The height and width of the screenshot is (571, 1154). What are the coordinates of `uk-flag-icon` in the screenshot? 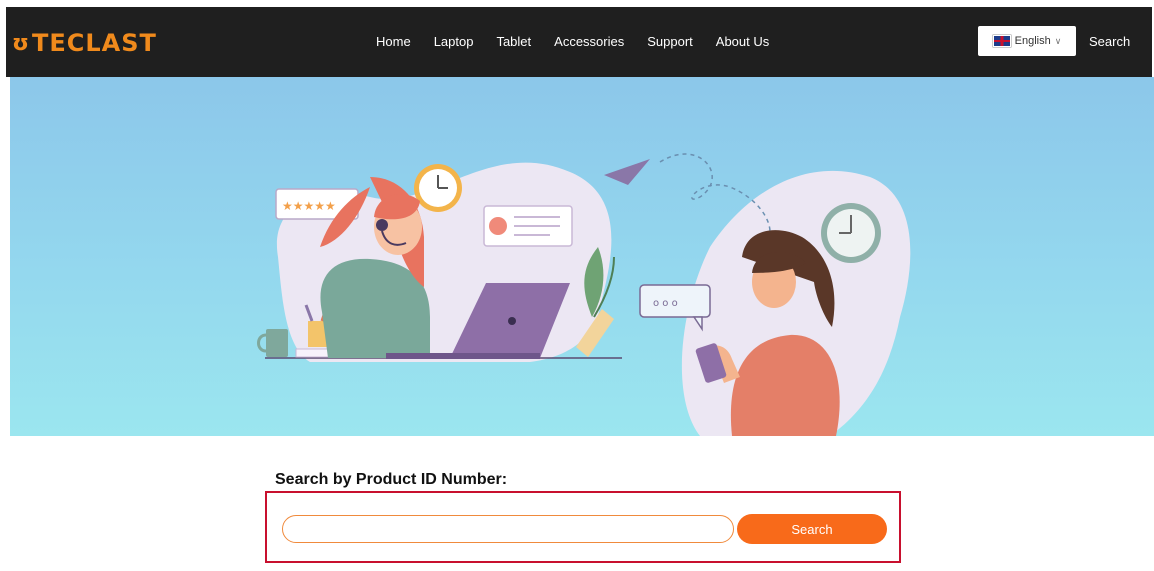 It's located at (1001, 41).